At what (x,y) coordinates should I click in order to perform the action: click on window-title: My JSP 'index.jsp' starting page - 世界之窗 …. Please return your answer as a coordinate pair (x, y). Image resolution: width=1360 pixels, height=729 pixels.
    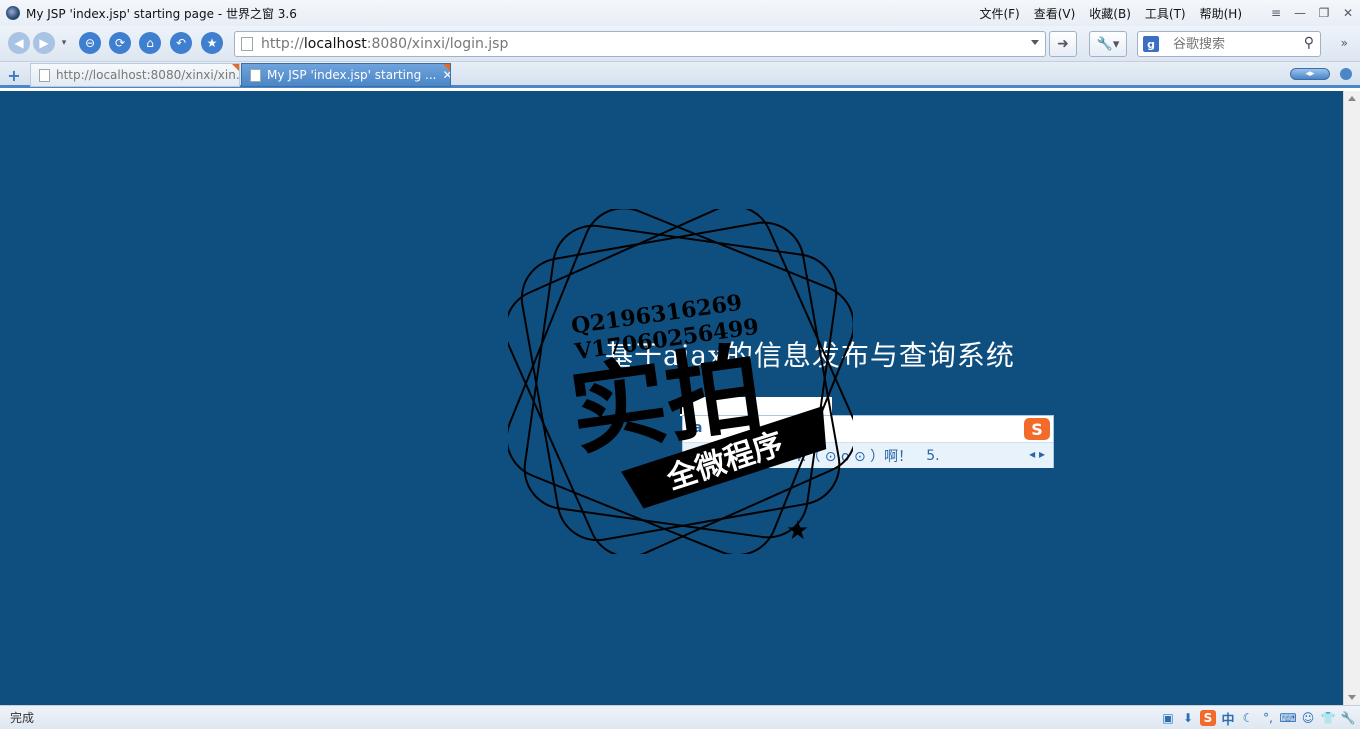
    Looking at the image, I should click on (161, 13).